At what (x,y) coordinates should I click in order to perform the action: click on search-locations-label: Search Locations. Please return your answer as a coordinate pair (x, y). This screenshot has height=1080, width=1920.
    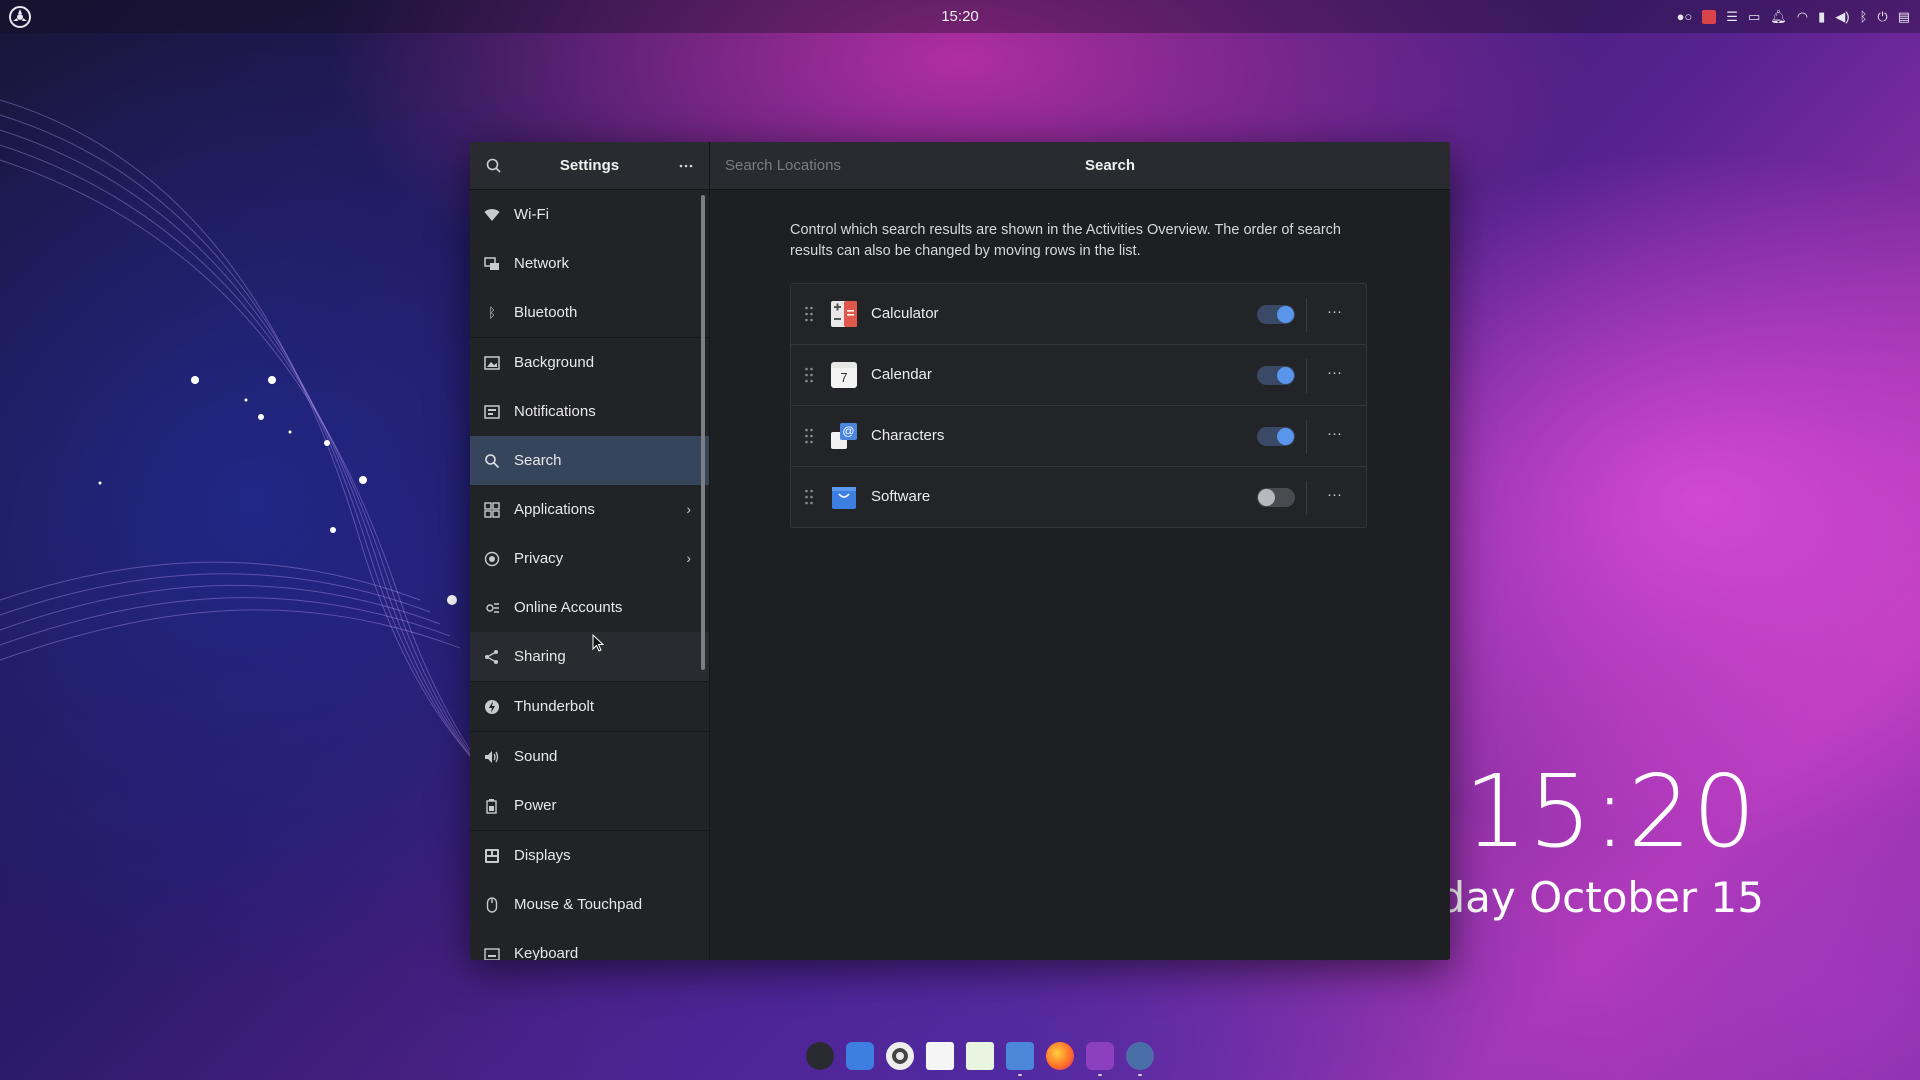
    Looking at the image, I should click on (783, 165).